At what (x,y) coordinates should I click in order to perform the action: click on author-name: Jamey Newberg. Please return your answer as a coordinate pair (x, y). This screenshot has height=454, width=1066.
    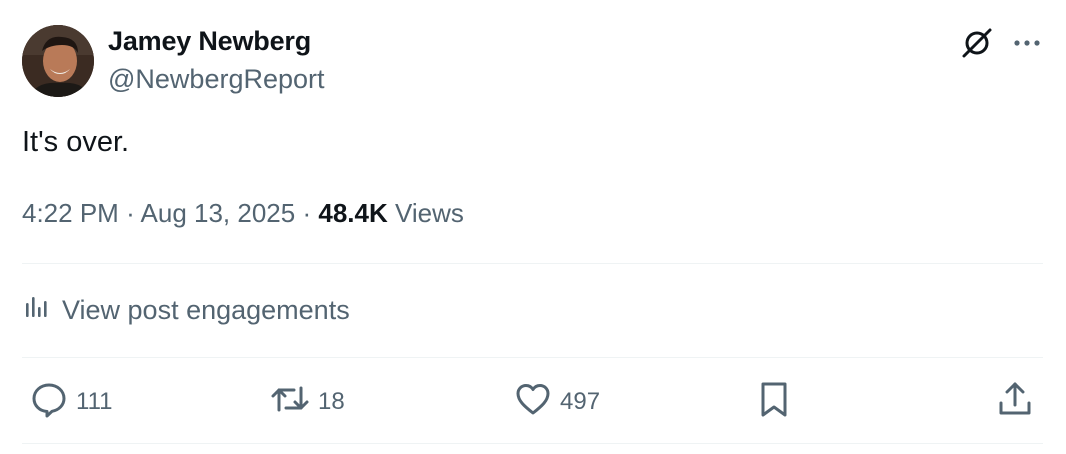
    Looking at the image, I should click on (209, 41).